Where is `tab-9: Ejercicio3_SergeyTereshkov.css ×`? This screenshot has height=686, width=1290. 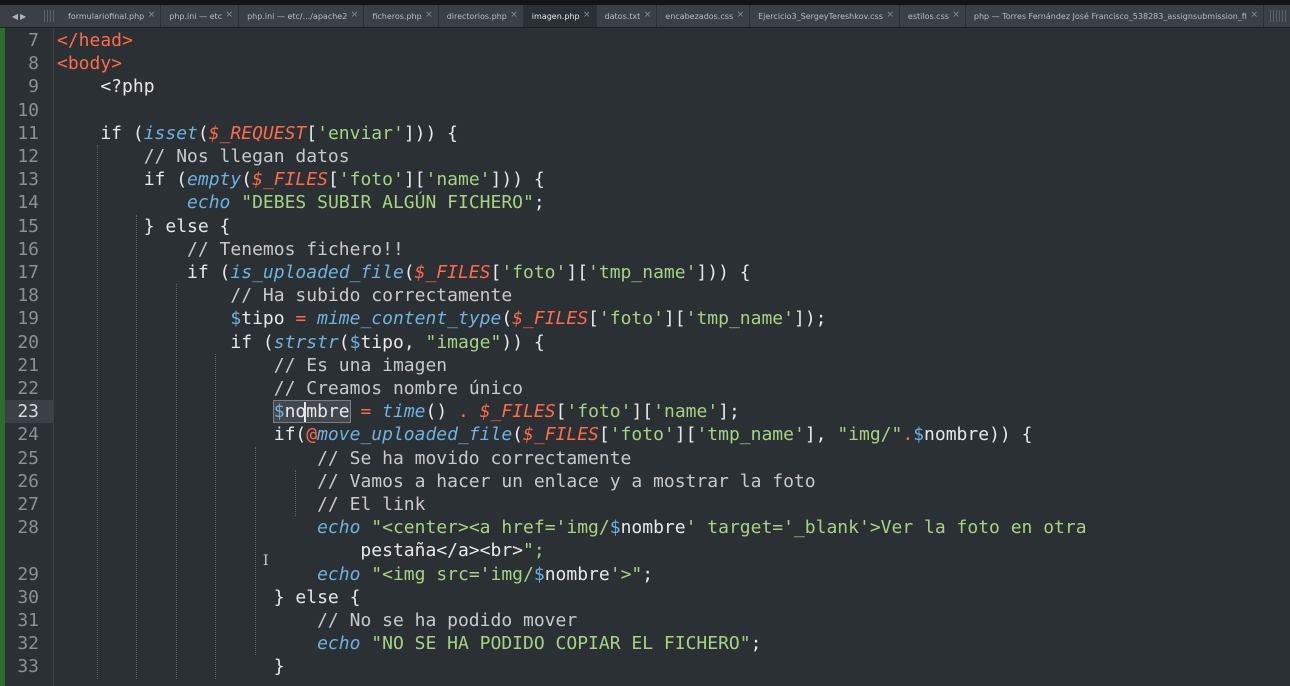
tab-9: Ejercicio3_SergeyTereshkov.css × is located at coordinates (825, 16).